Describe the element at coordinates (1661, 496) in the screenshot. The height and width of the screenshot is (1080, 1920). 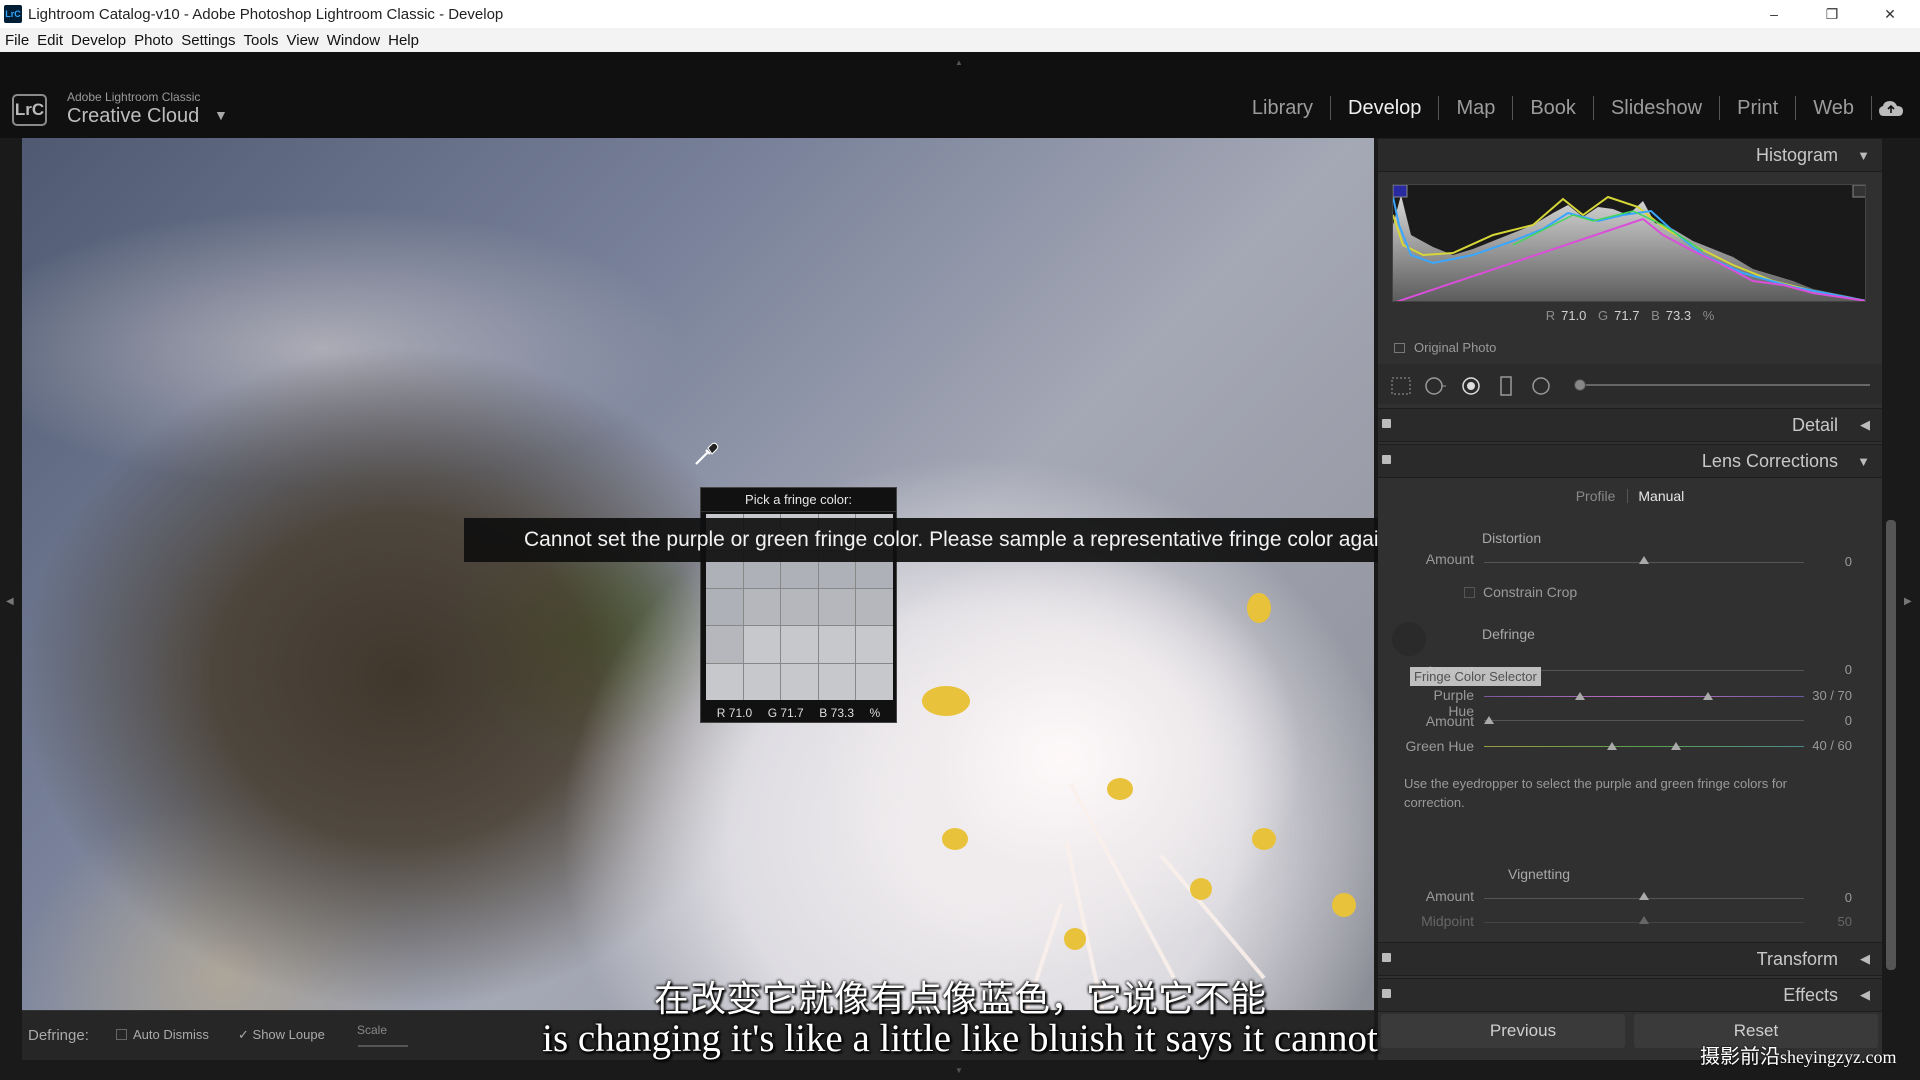
I see `tab-manual: Manual` at that location.